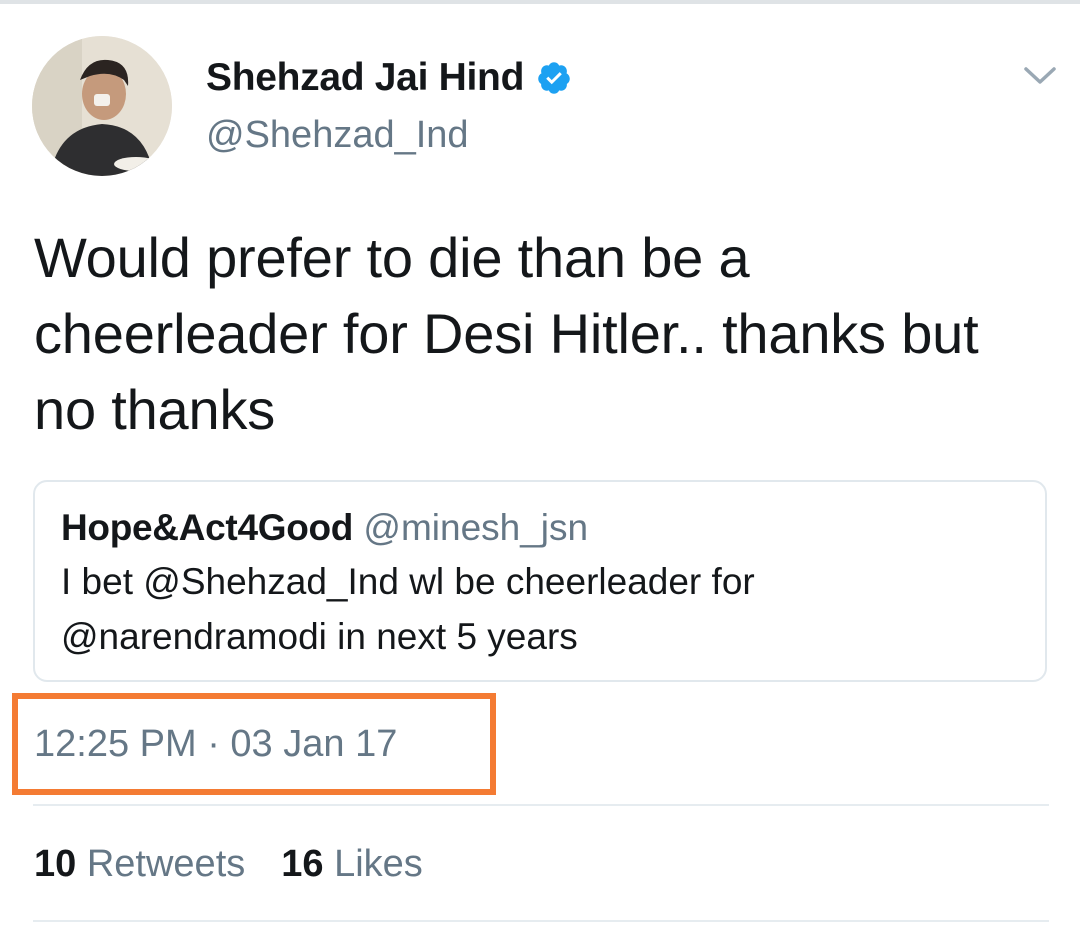  I want to click on author-name-text: Shehzad Jai Hind, so click(365, 77).